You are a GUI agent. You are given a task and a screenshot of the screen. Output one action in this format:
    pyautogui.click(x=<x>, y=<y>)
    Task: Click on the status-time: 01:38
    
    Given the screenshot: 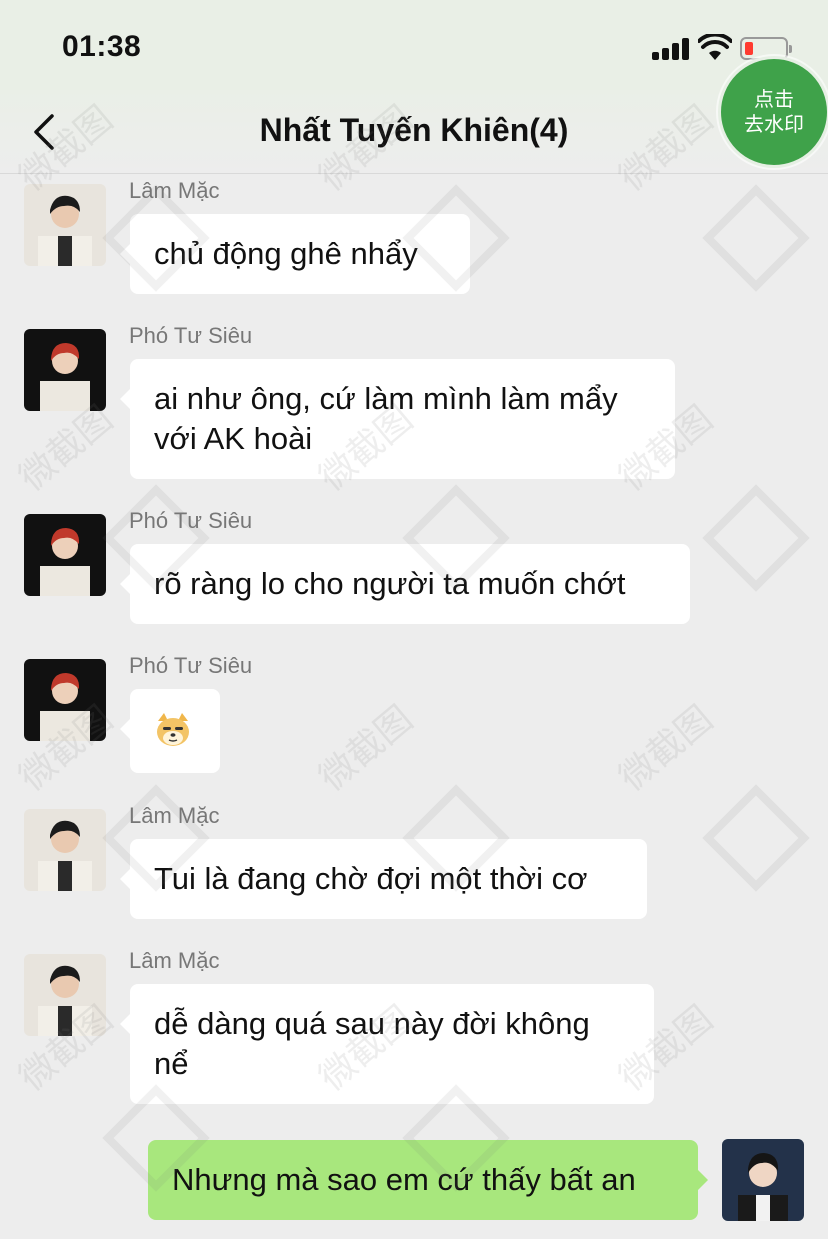 What is the action you would take?
    pyautogui.click(x=102, y=46)
    